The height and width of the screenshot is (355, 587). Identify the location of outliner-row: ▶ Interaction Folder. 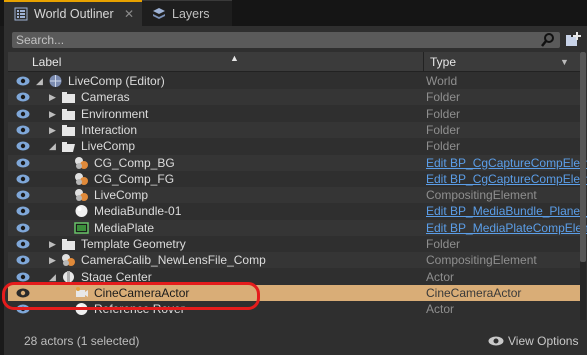
(296, 129).